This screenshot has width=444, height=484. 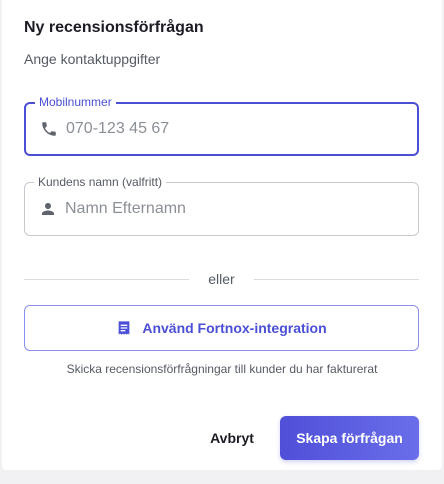 I want to click on phone-input, so click(x=236, y=129).